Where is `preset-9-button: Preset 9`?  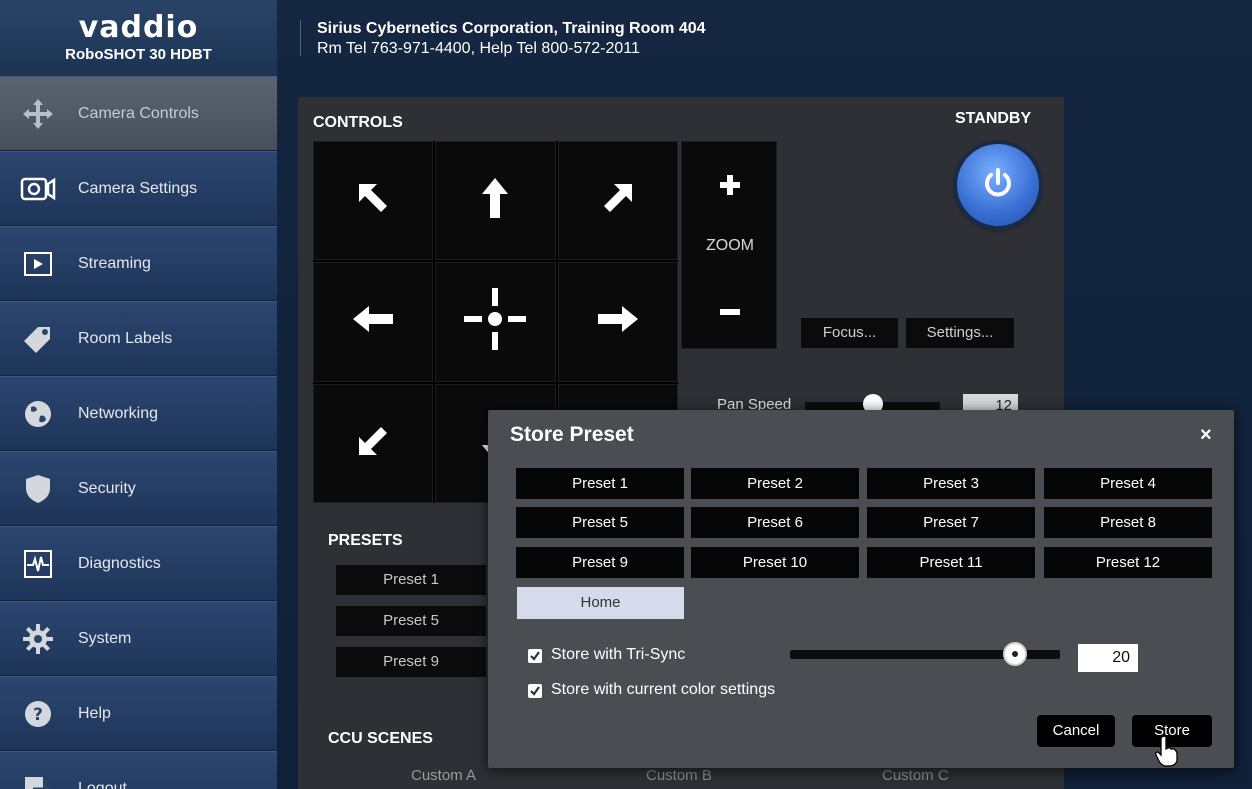
preset-9-button: Preset 9 is located at coordinates (411, 662).